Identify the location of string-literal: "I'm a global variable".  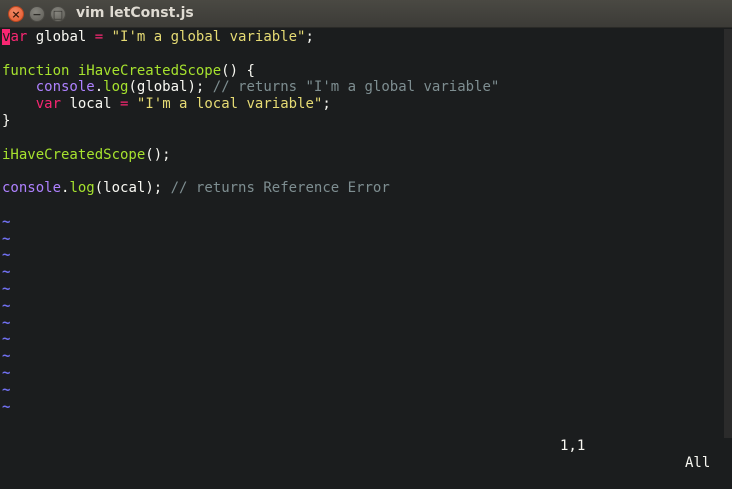
(208, 37).